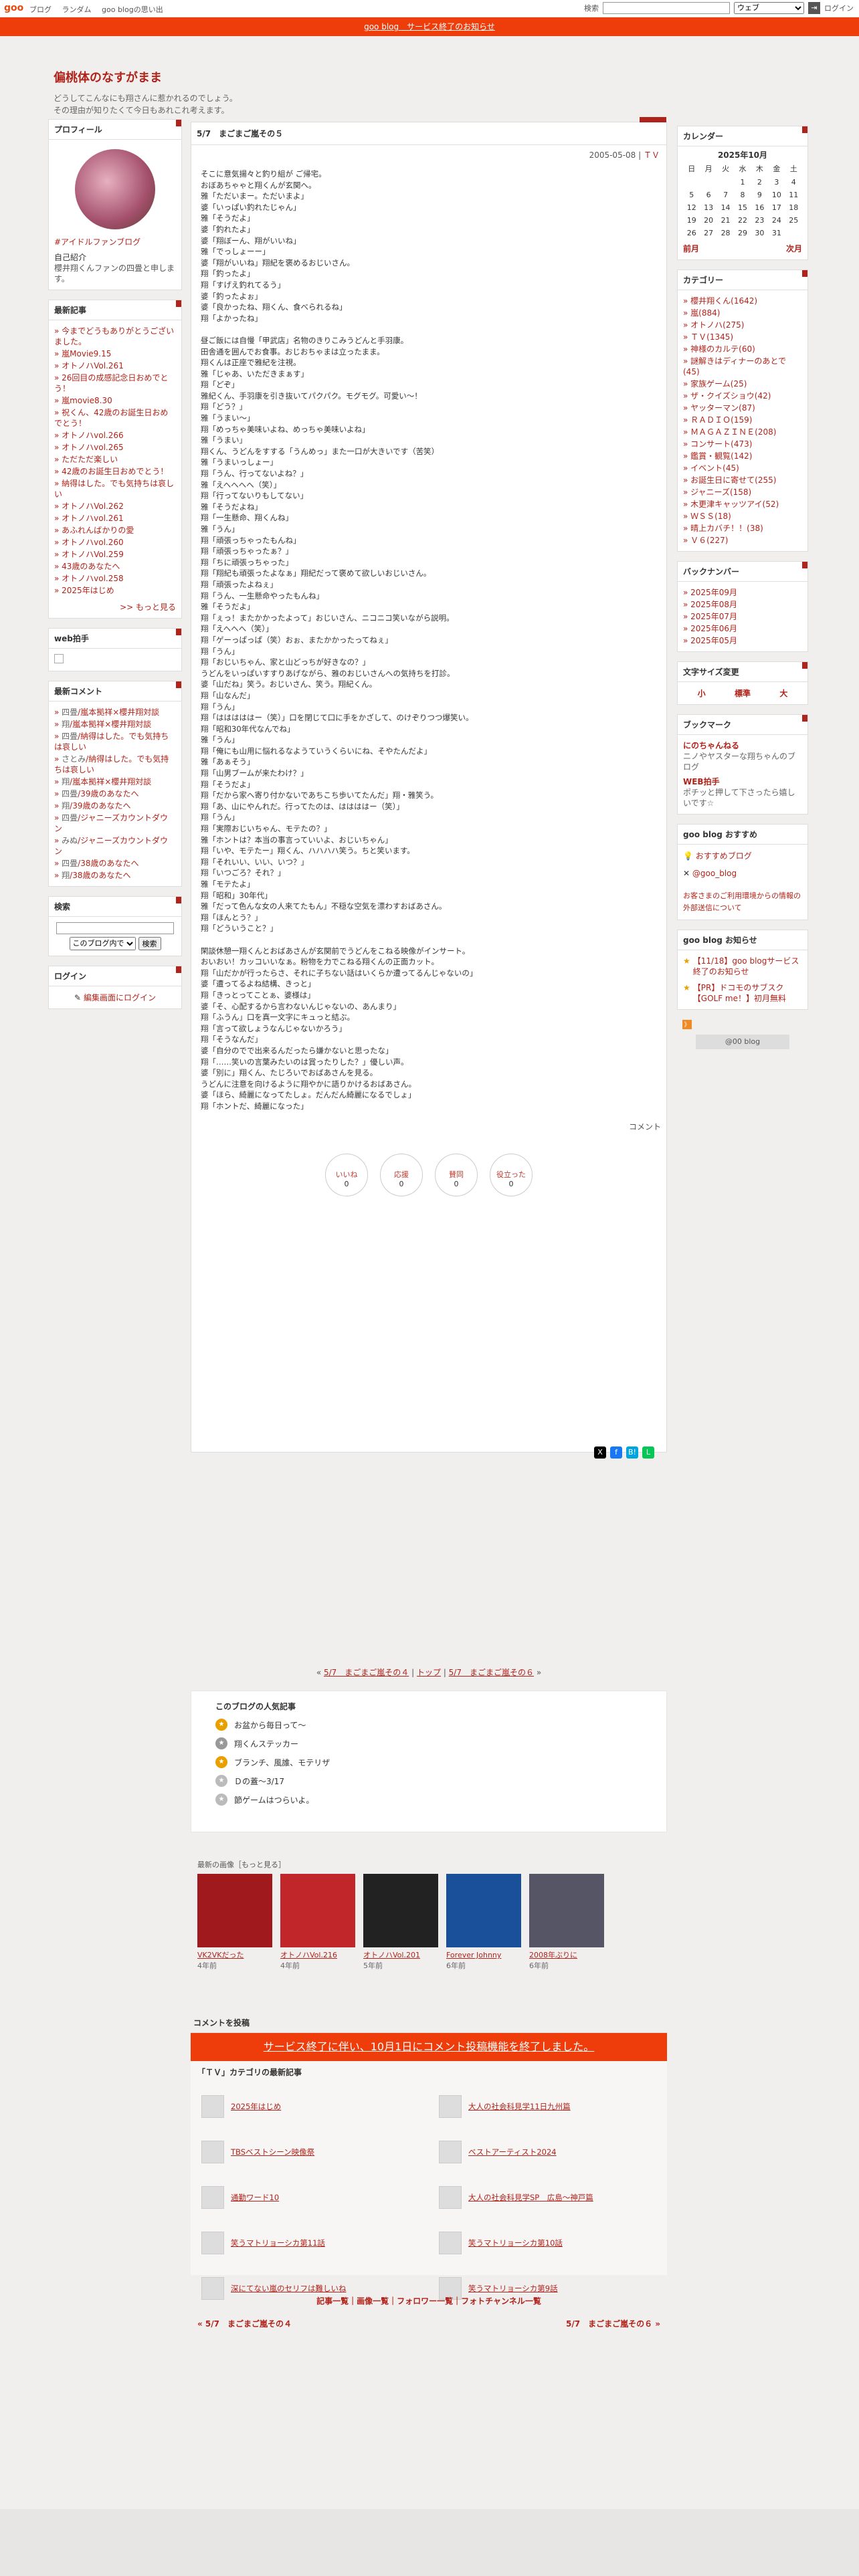 The height and width of the screenshot is (2576, 859). Describe the element at coordinates (742, 408) in the screenshot. I see `category-item: ヤッターマン(87)` at that location.